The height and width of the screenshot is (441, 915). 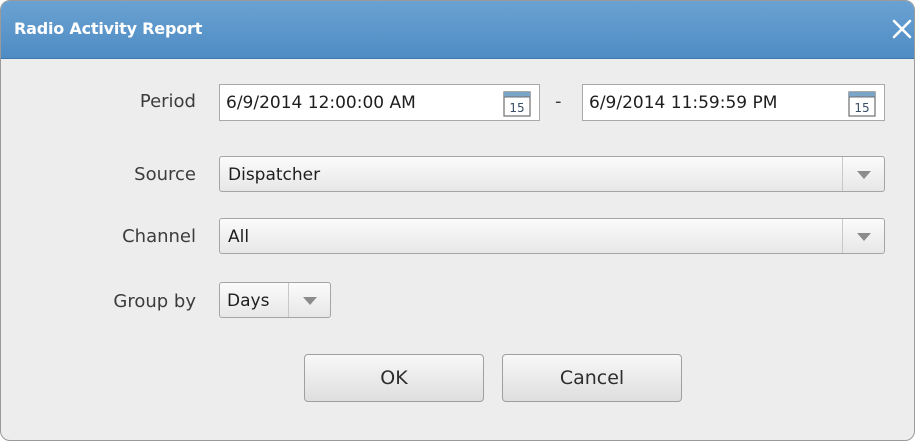 I want to click on source-selected-value: Dispatcher, so click(x=274, y=175).